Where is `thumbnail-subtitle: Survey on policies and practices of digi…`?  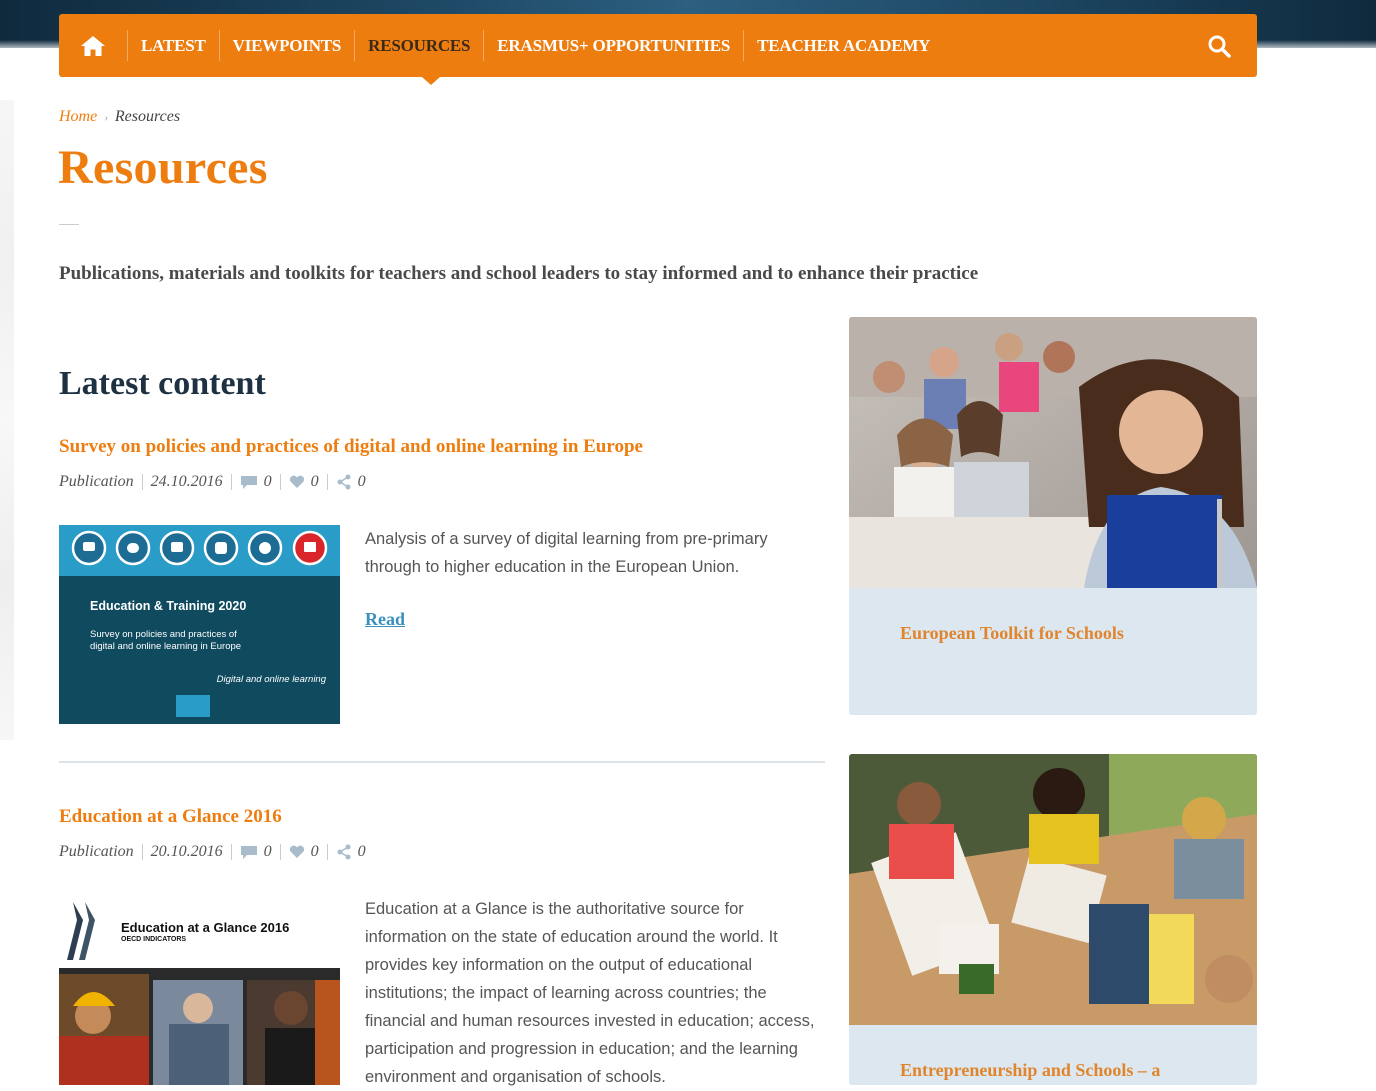
thumbnail-subtitle: Survey on policies and practices of digi… is located at coordinates (166, 640).